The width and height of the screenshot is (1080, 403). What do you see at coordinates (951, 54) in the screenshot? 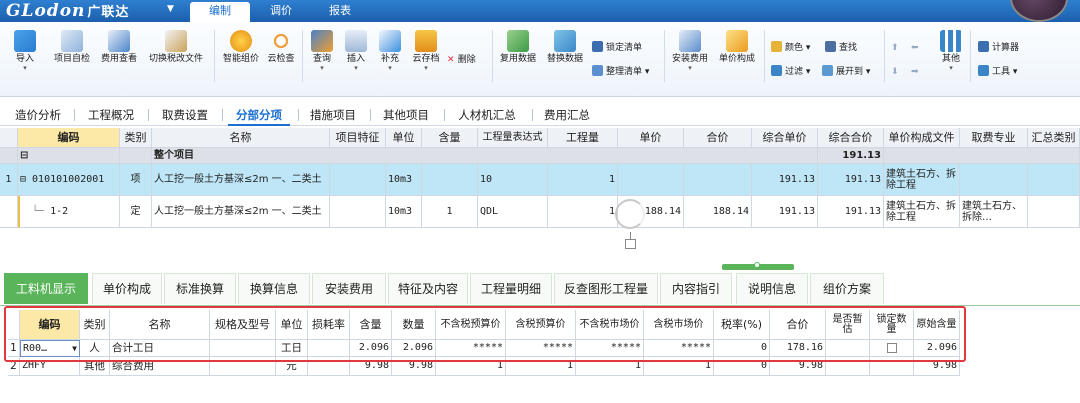
I see `other-button: 其他 ▾` at bounding box center [951, 54].